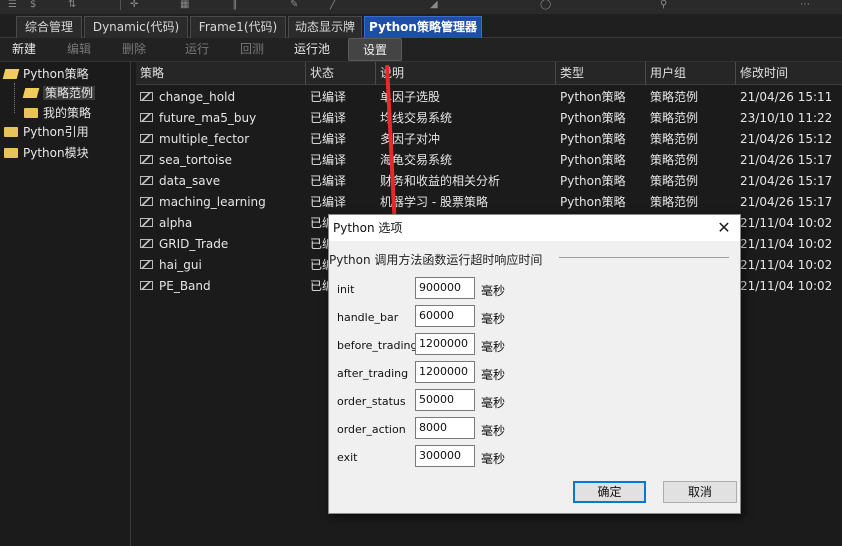 The width and height of the screenshot is (842, 546). I want to click on cell-name: multiple_fector, so click(223, 139).